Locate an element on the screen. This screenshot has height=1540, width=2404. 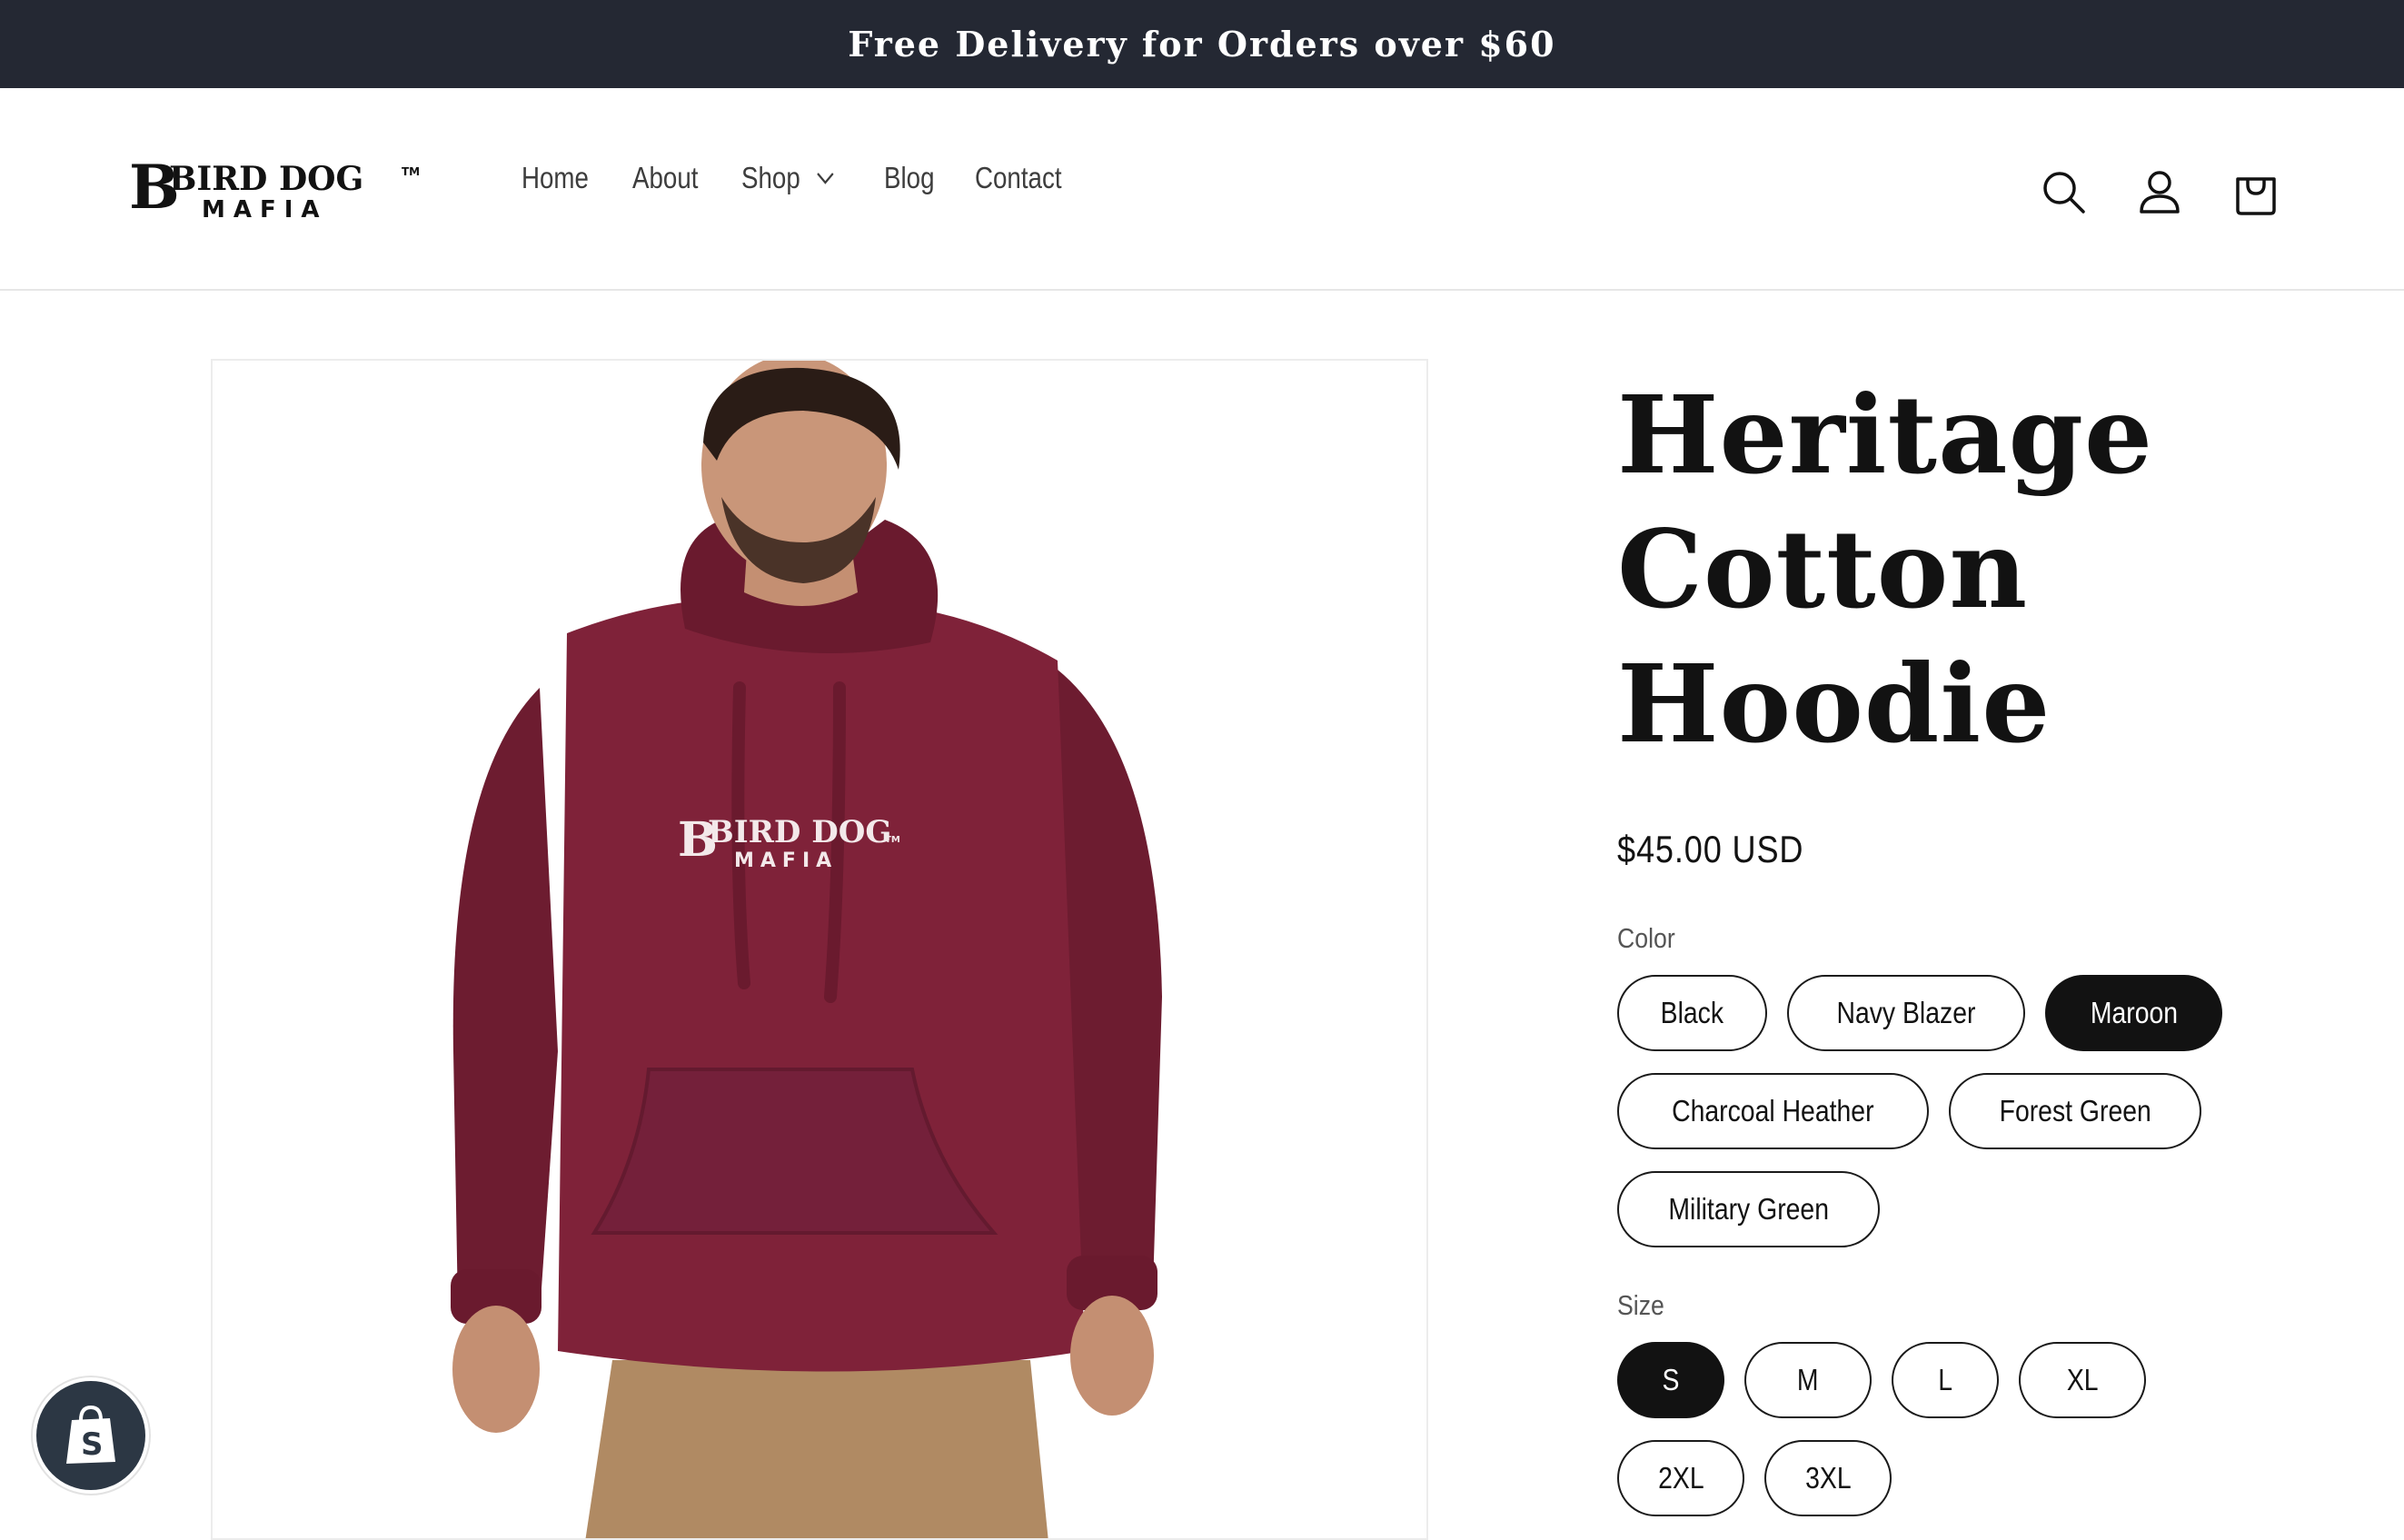
size-option-label: XL is located at coordinates (2082, 1379).